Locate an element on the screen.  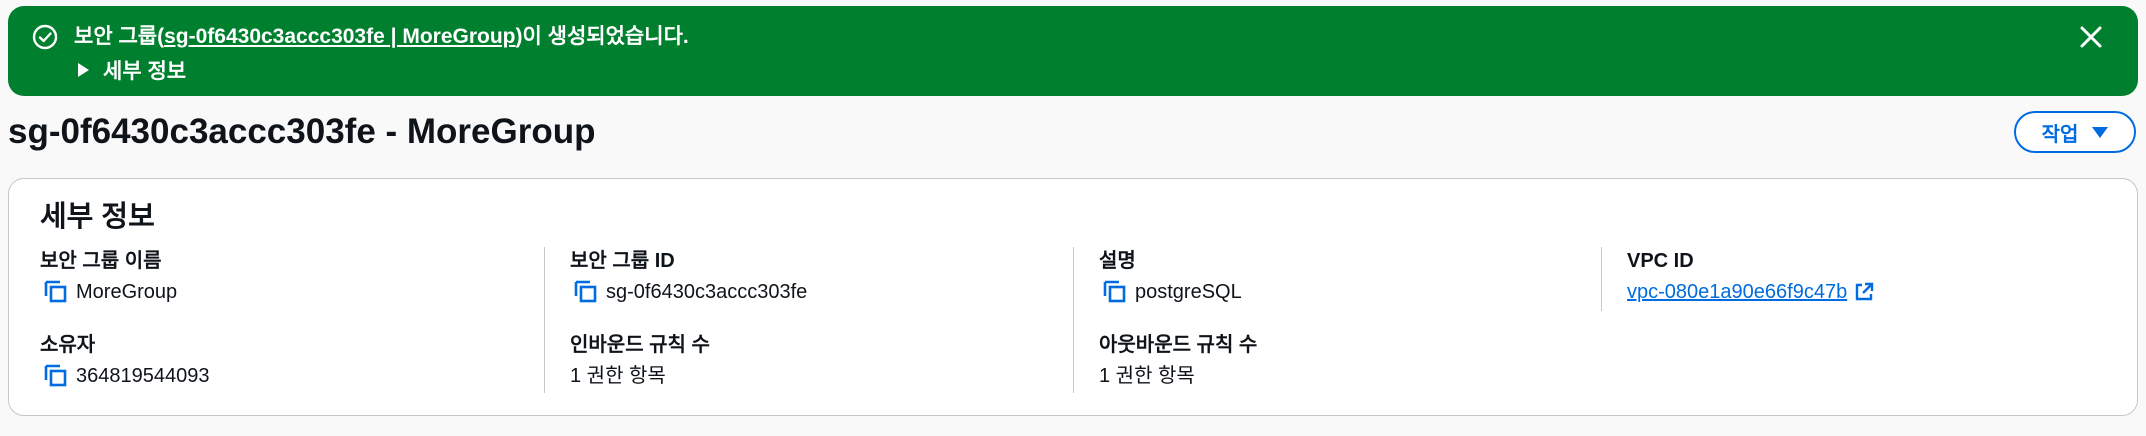
banner-message-suffix: )이 생성되었습니다. is located at coordinates (602, 36).